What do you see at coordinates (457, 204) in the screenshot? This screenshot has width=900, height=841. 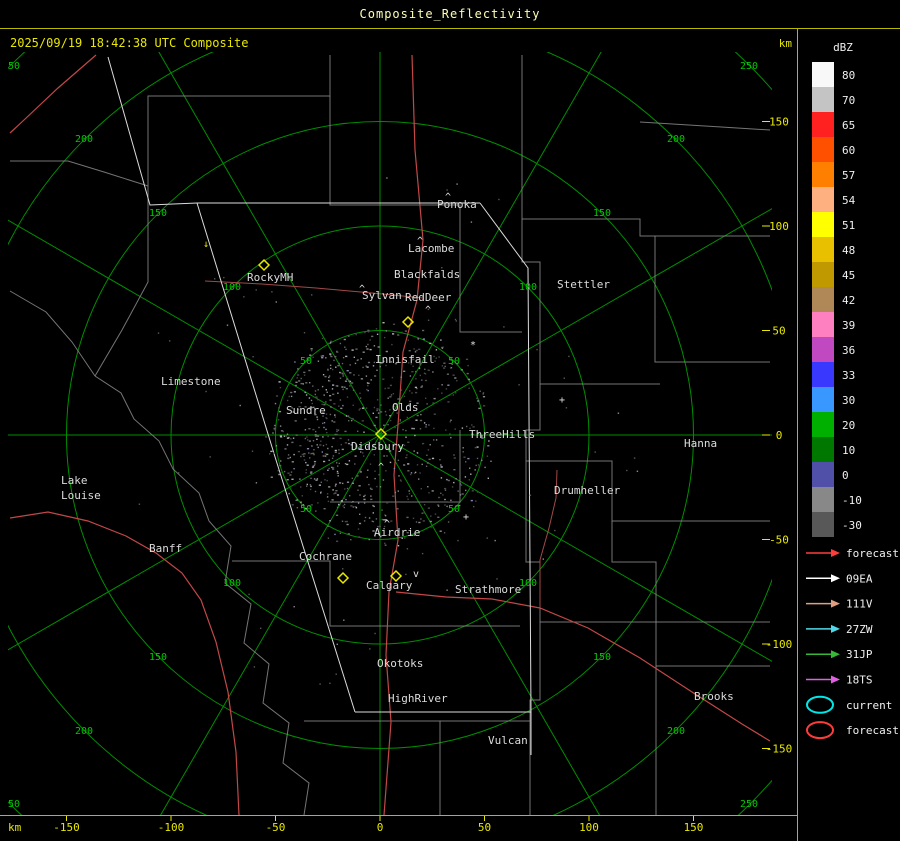 I see `city-label: Ponoka` at bounding box center [457, 204].